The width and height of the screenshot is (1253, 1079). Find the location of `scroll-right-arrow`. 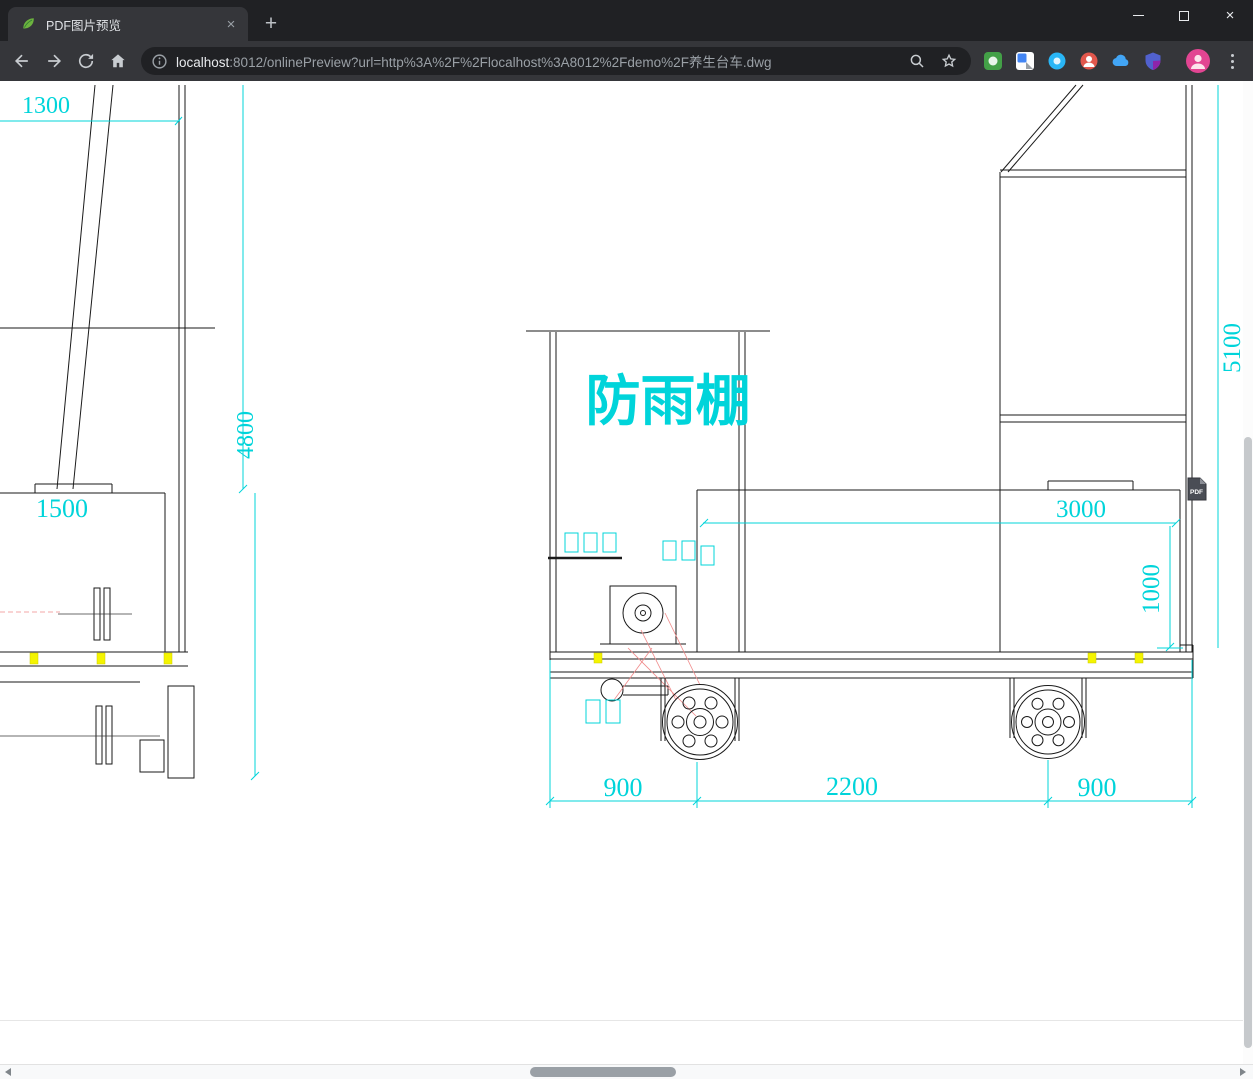

scroll-right-arrow is located at coordinates (1243, 1072).